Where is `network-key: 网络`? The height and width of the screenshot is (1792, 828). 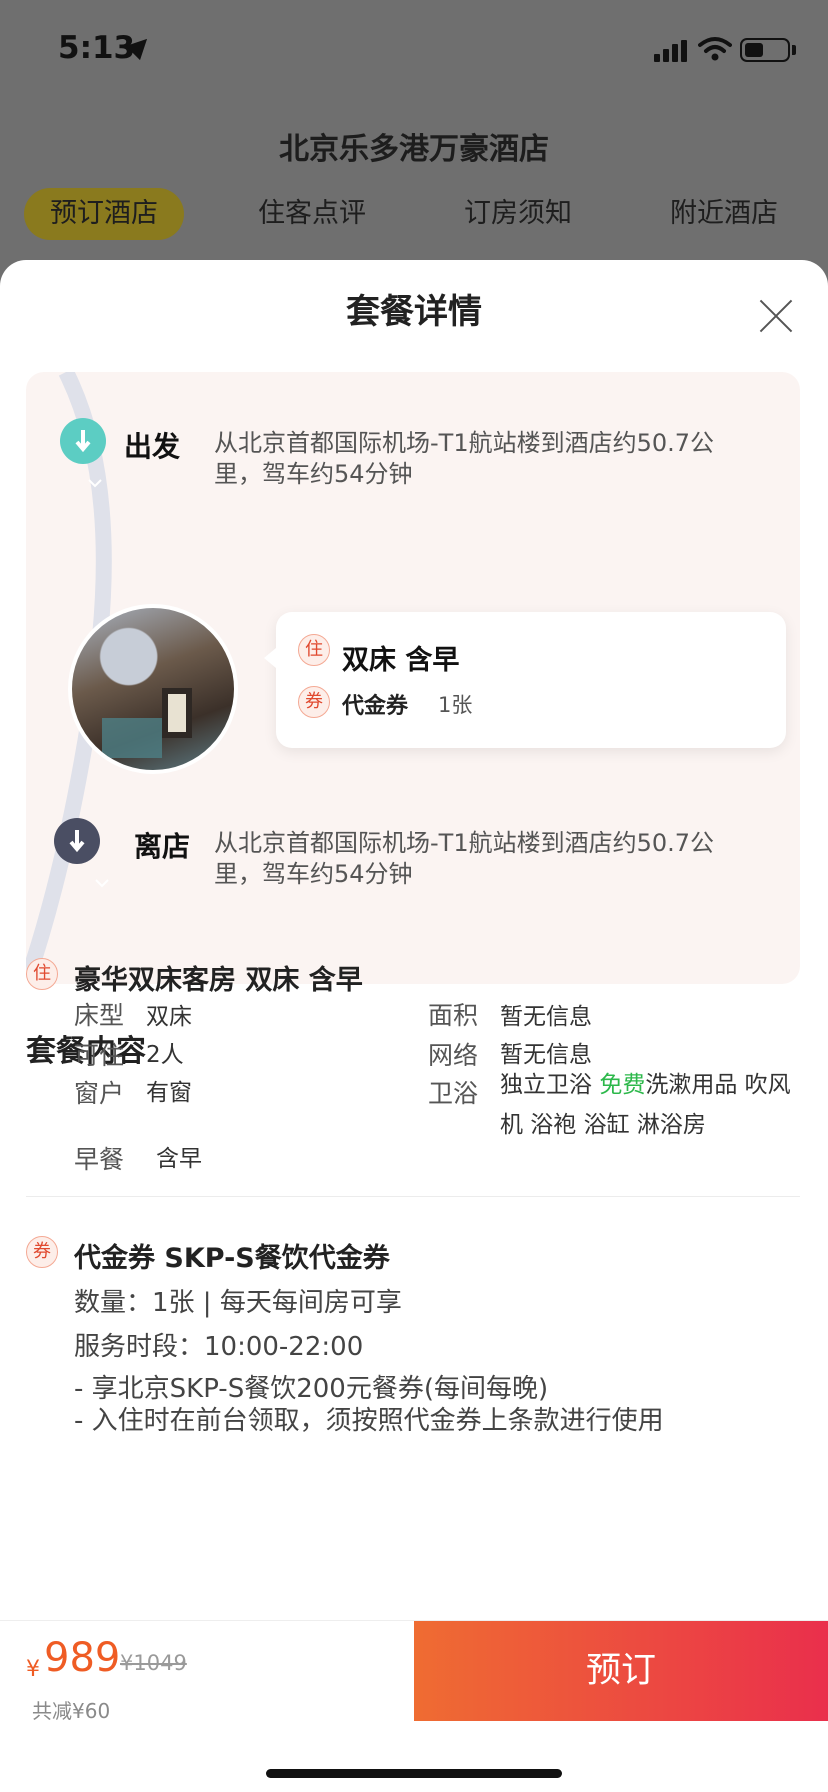
network-key: 网络 is located at coordinates (453, 1055).